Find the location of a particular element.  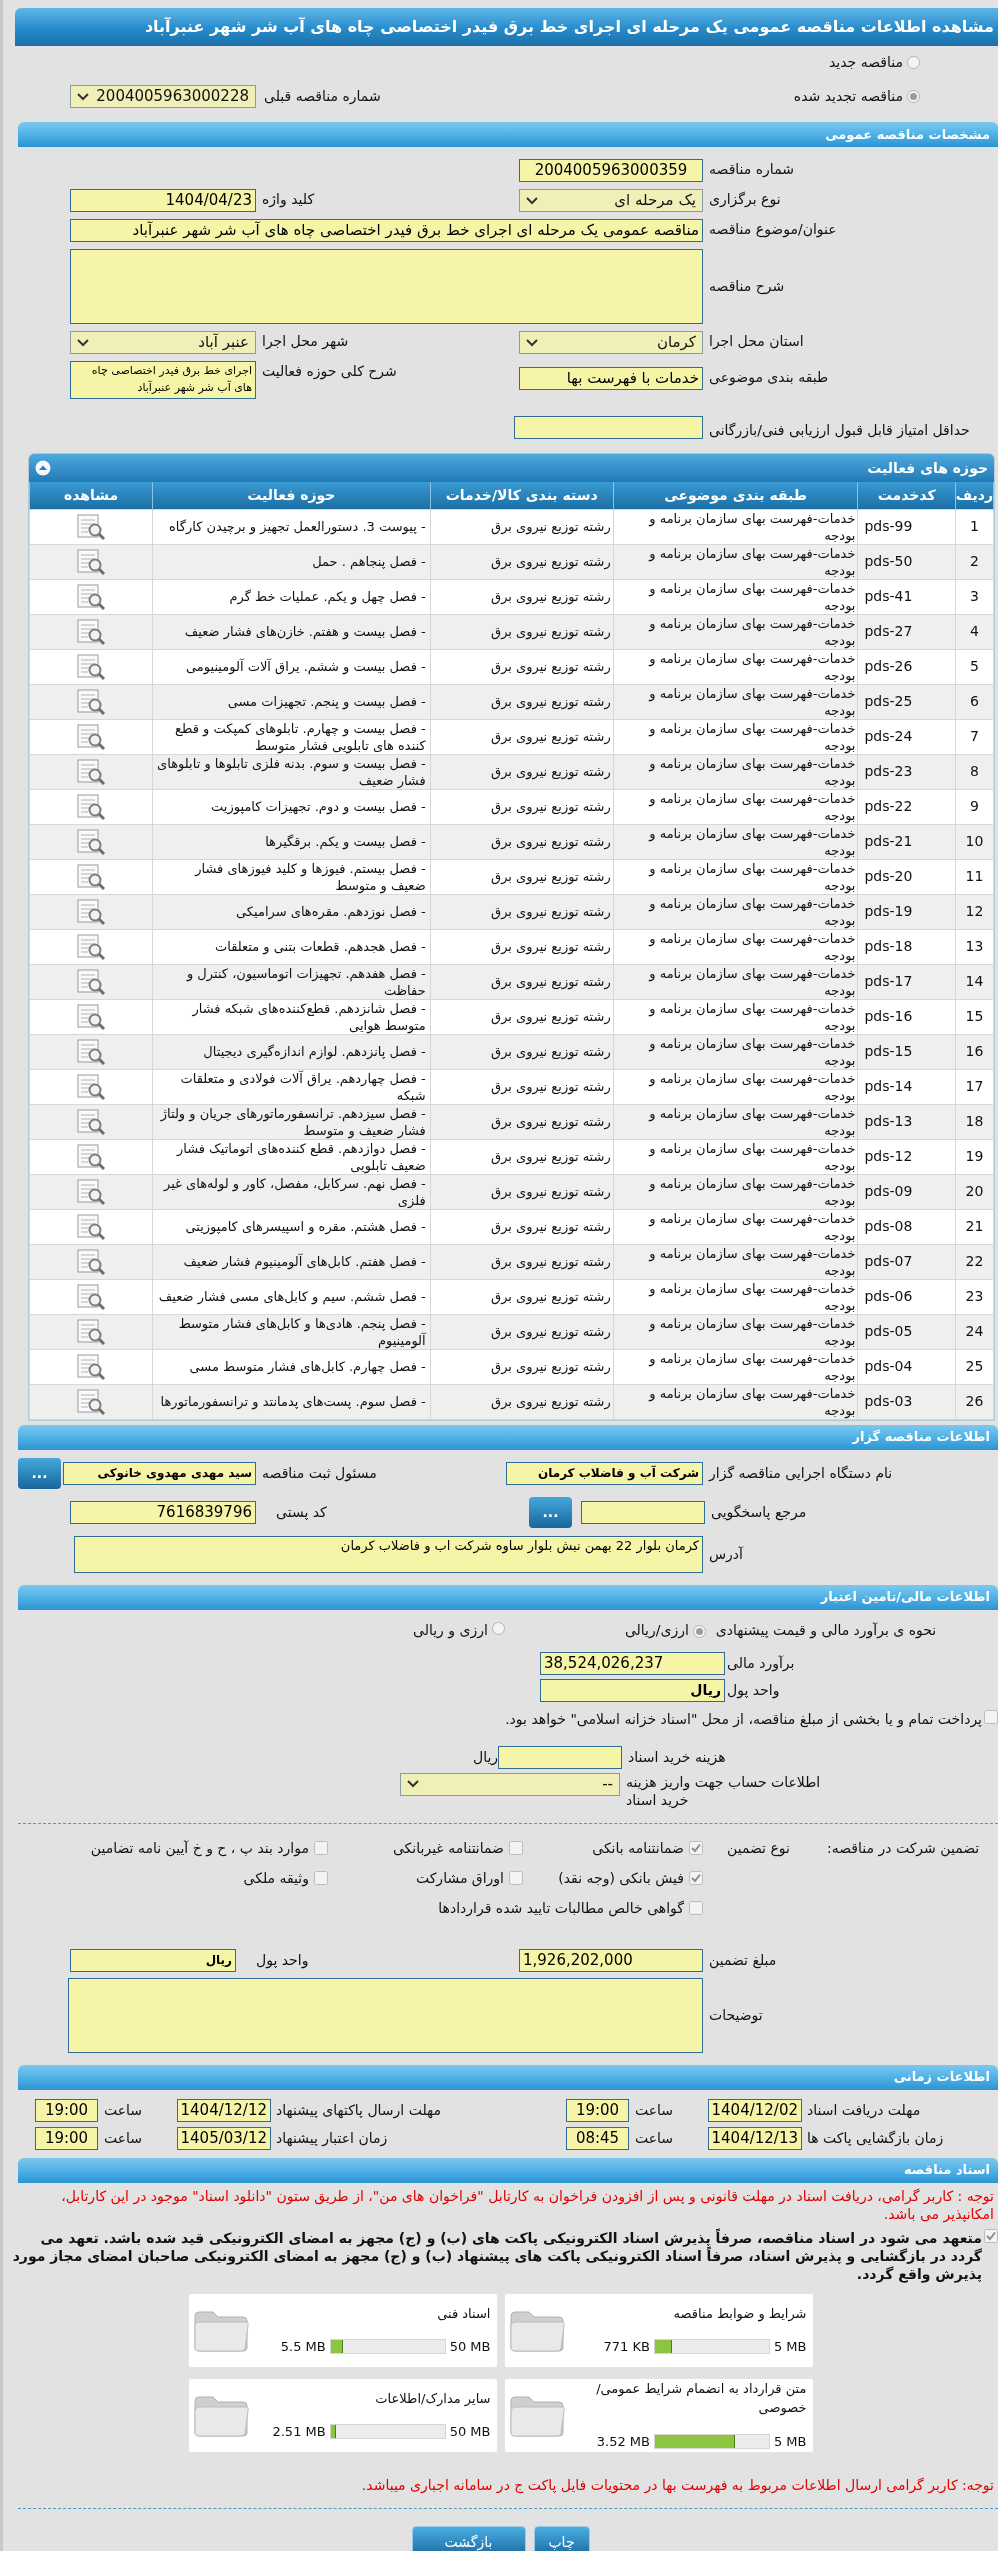

city-select: عنبر آباد is located at coordinates (163, 342).